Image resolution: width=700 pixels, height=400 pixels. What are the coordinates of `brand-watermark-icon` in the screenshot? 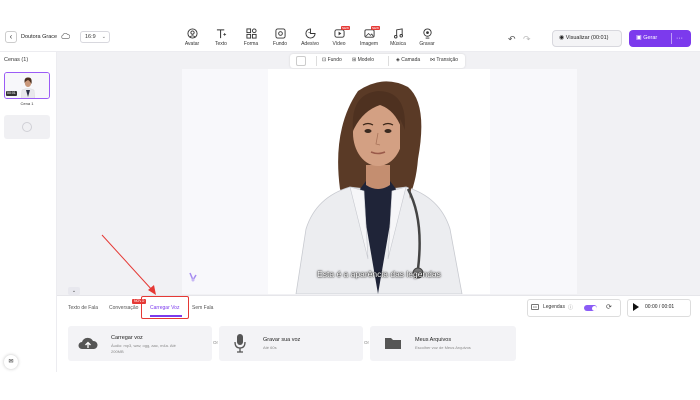 It's located at (193, 277).